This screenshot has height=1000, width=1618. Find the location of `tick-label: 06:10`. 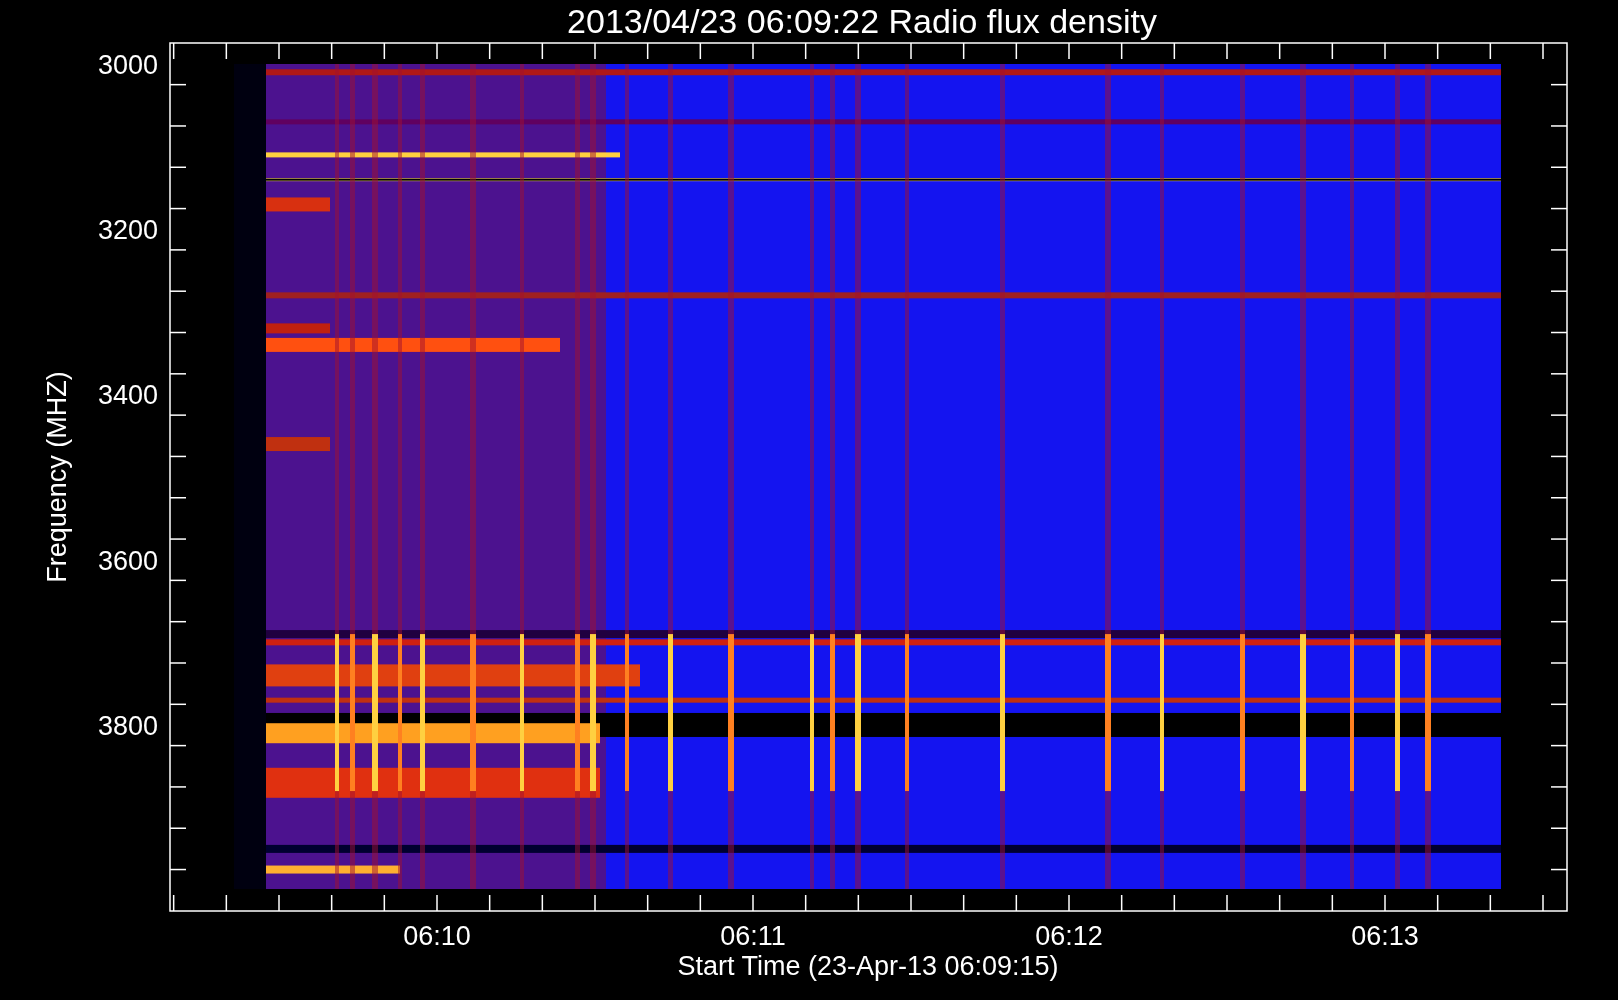

tick-label: 06:10 is located at coordinates (437, 936).